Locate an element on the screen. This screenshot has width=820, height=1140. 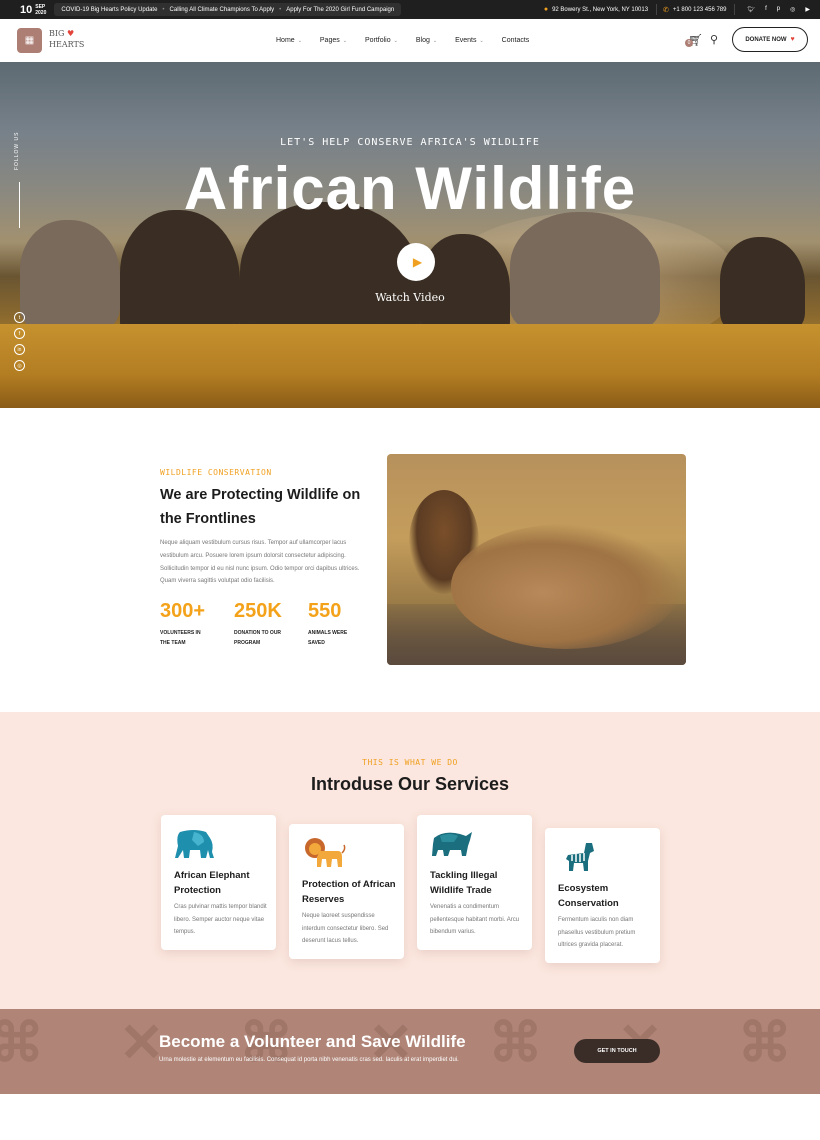
menu-grid-button: ▦ is located at coordinates (29, 40).